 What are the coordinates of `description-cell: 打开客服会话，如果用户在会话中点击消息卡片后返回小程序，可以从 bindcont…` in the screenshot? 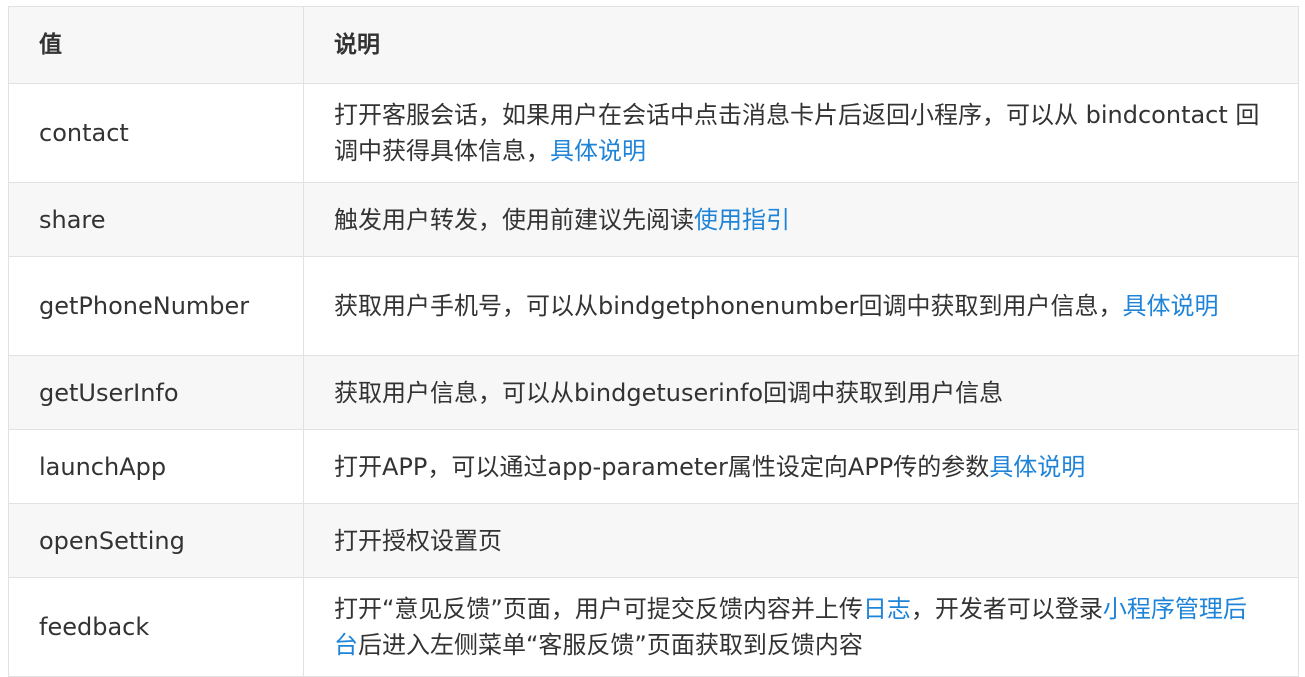 It's located at (801, 133).